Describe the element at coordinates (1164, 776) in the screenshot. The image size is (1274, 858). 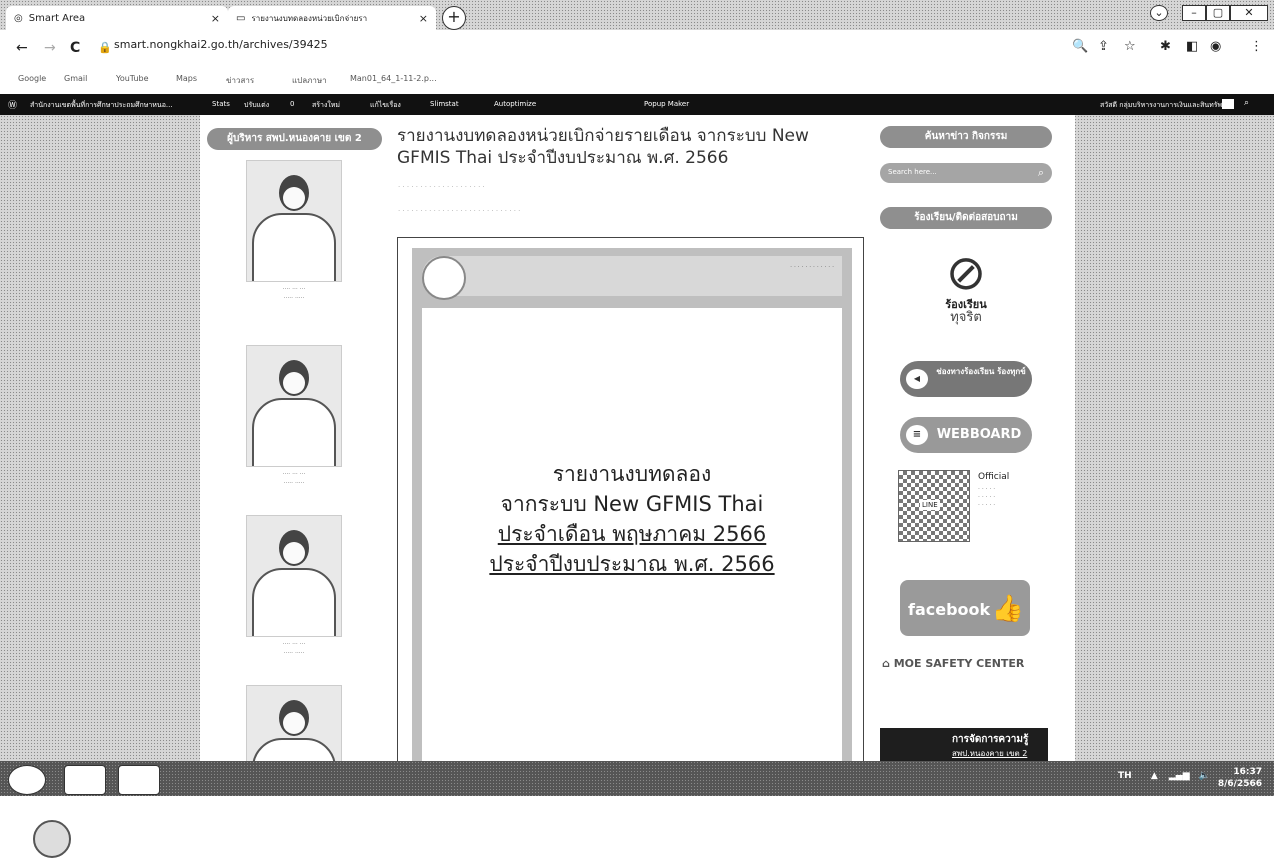
I see `system-tray: TH ▲ ▂▄▆ 🔈` at that location.